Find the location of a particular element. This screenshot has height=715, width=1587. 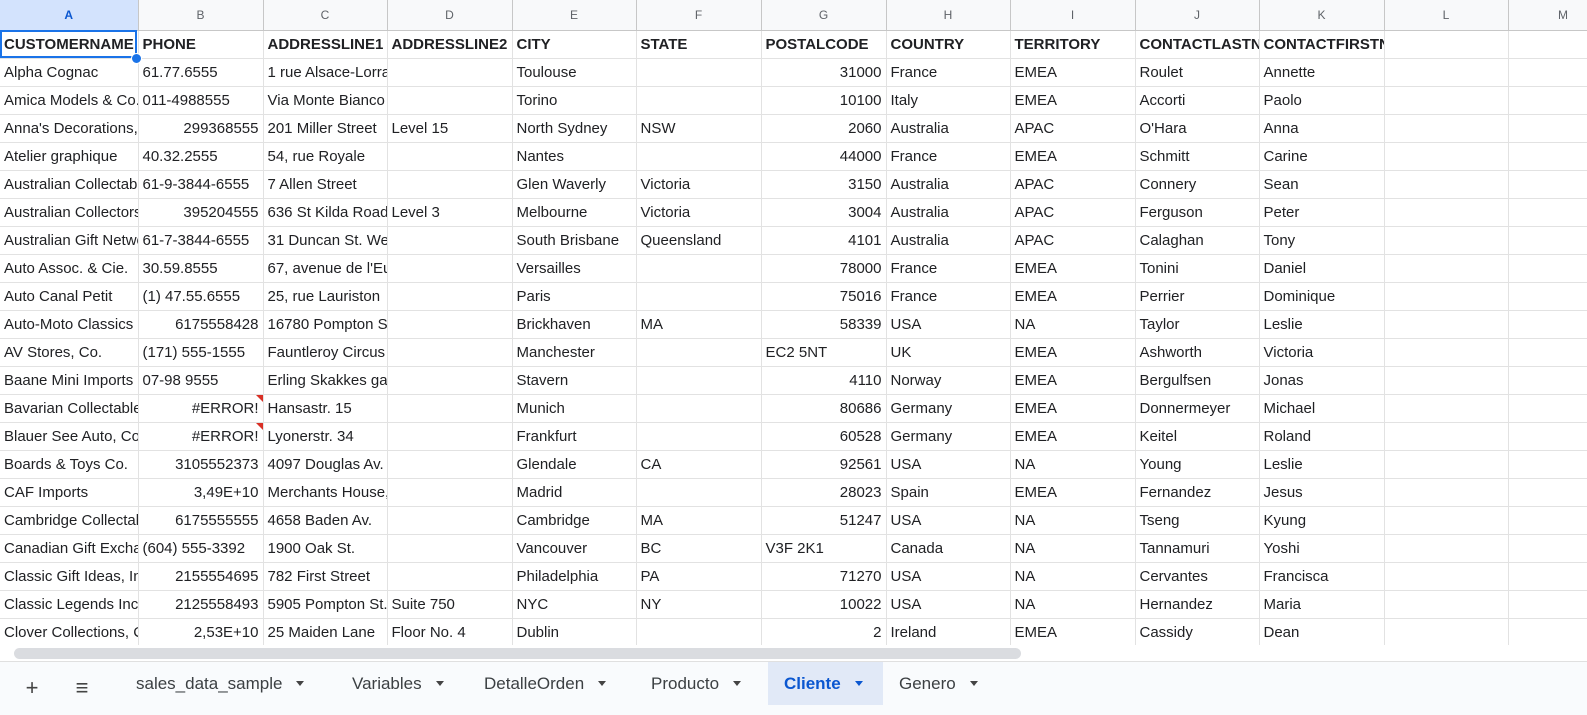

cell-a: Auto Canal Petit is located at coordinates (69, 296).